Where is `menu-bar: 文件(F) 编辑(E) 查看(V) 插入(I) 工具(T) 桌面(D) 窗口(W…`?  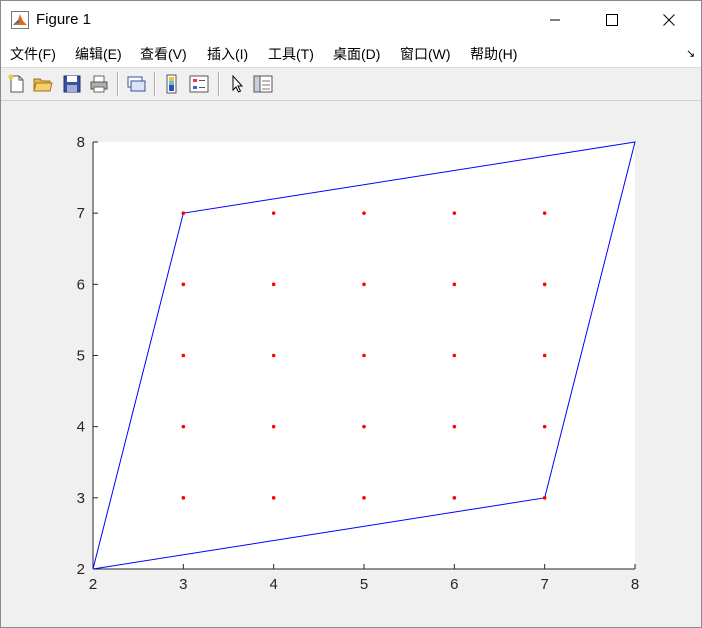
menu-bar: 文件(F) 编辑(E) 查看(V) 插入(I) 工具(T) 桌面(D) 窗口(W… is located at coordinates (351, 53).